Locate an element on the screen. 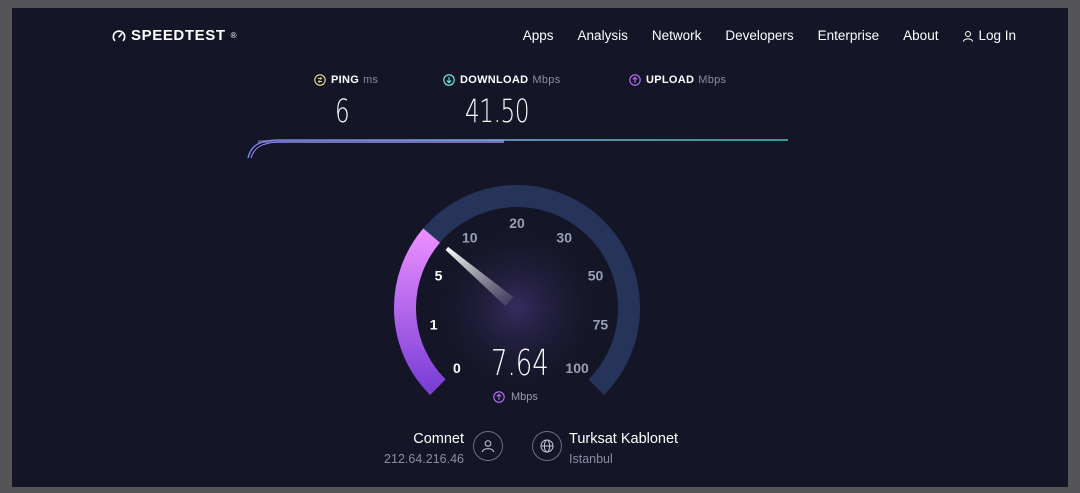  speedtest-logo: SPEEDTEST ® is located at coordinates (174, 35).